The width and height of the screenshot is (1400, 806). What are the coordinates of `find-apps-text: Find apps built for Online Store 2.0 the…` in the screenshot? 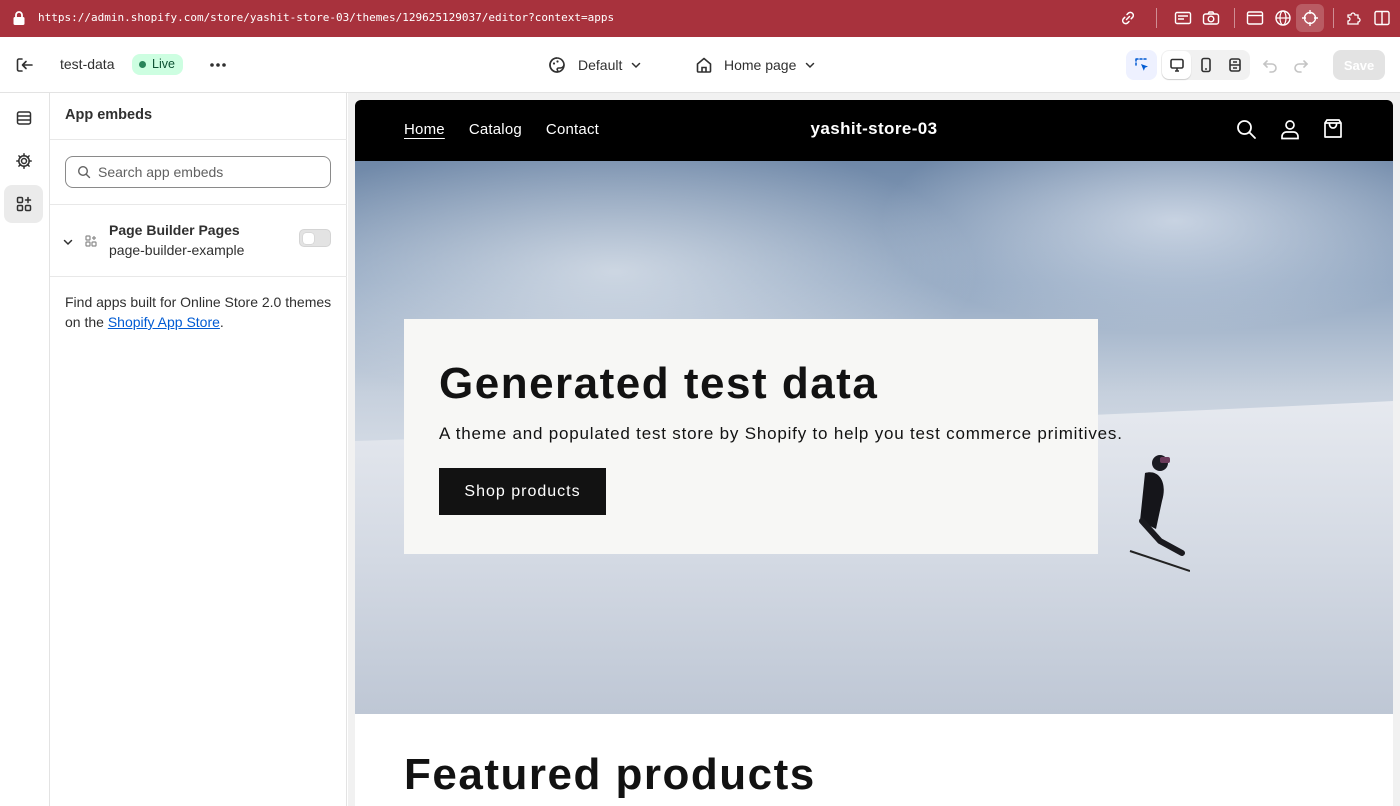 It's located at (200, 312).